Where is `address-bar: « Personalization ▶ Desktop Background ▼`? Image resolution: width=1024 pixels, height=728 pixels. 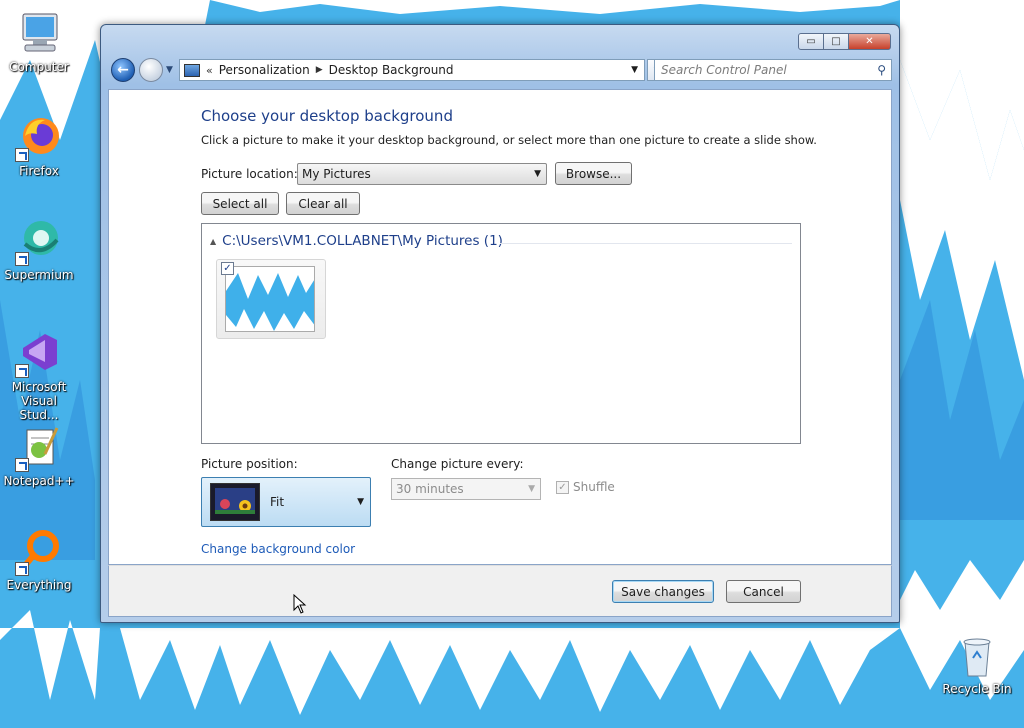
address-bar: « Personalization ▶ Desktop Background ▼ is located at coordinates (412, 70).